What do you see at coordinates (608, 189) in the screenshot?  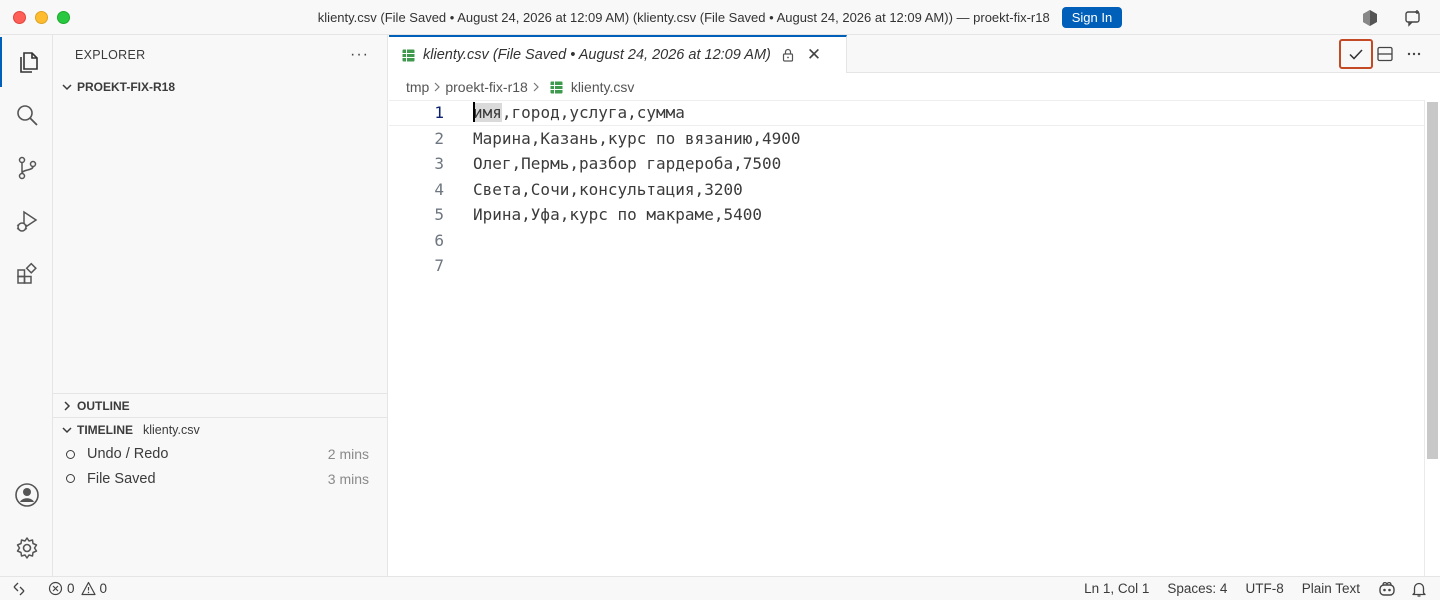 I see `line-text: Света,Сочи,консультация,3200` at bounding box center [608, 189].